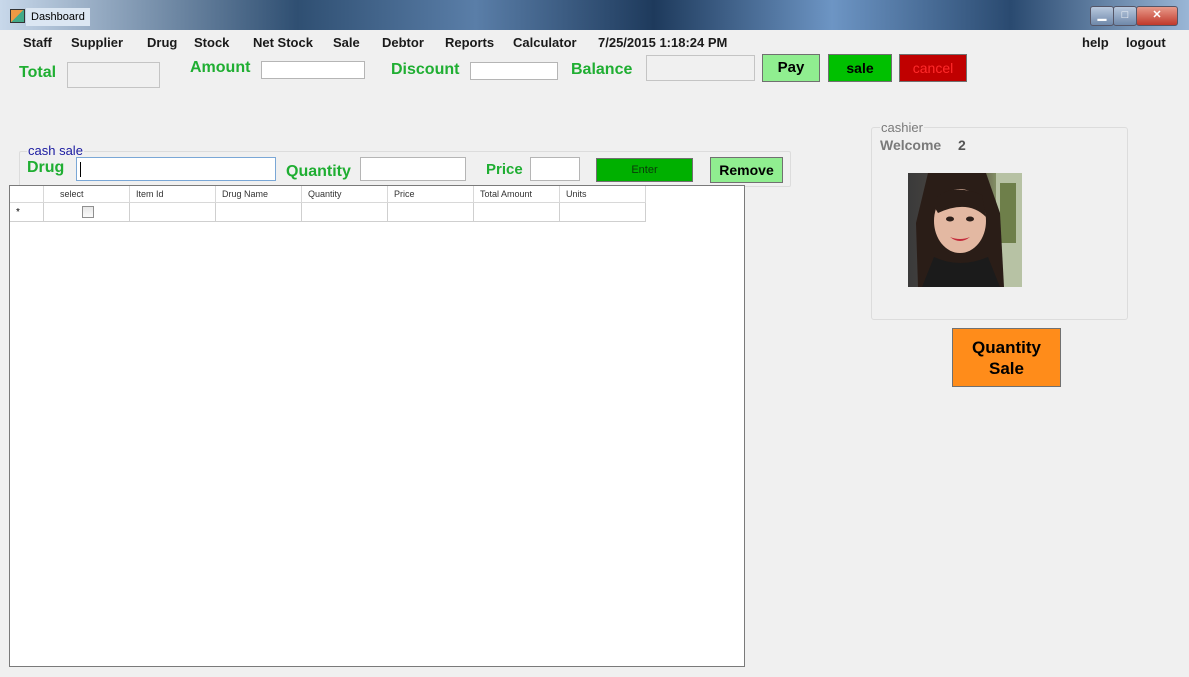 This screenshot has width=1189, height=677. What do you see at coordinates (27, 212) in the screenshot?
I see `new-row-marker: *` at bounding box center [27, 212].